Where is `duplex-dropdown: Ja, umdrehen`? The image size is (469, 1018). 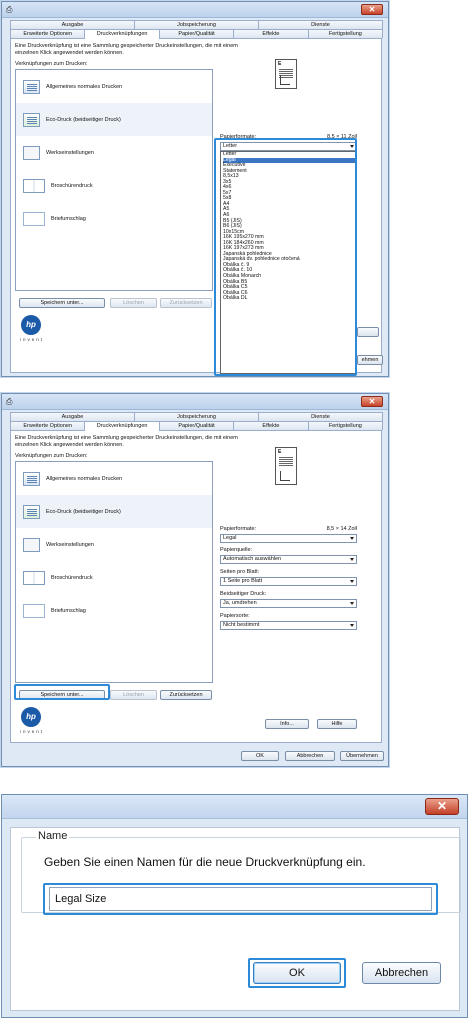 duplex-dropdown: Ja, umdrehen is located at coordinates (288, 603).